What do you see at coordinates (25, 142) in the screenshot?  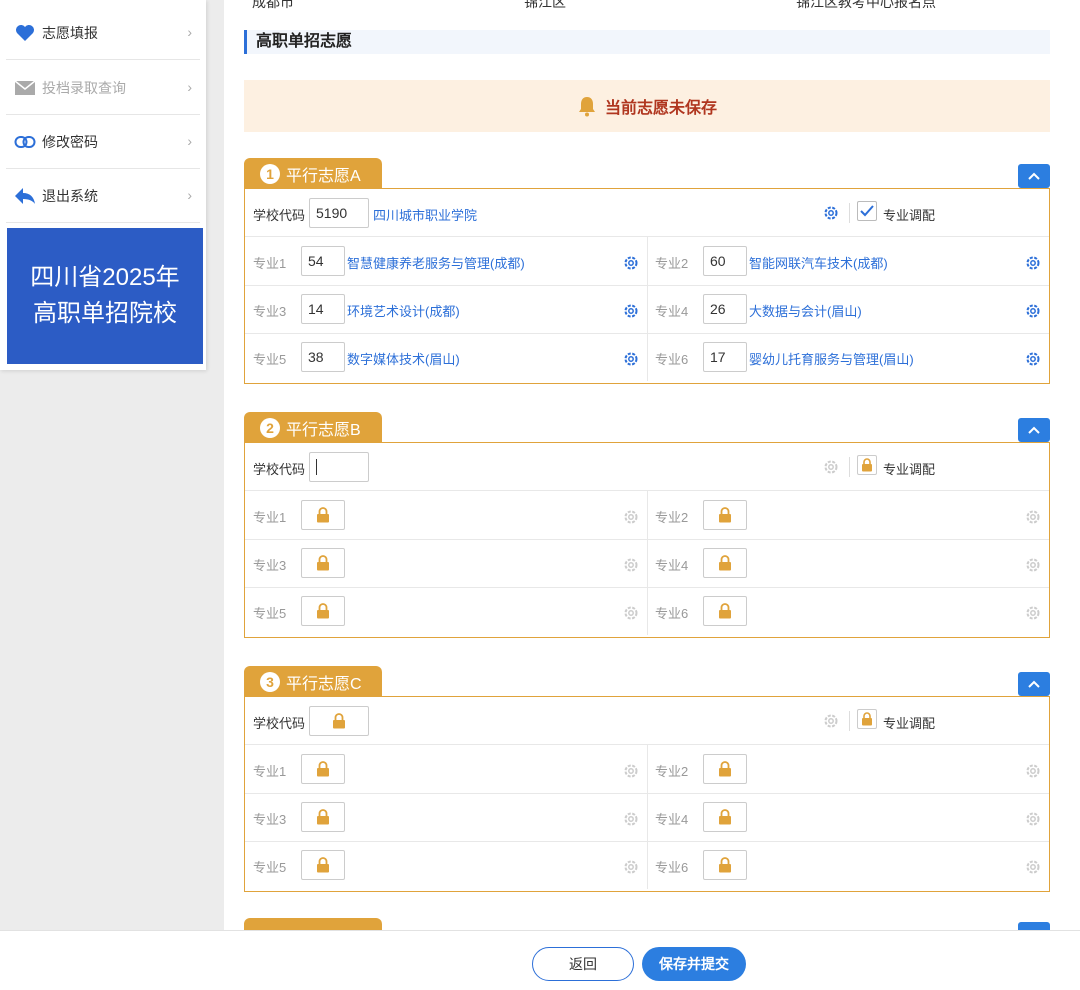 I see `link-icon` at bounding box center [25, 142].